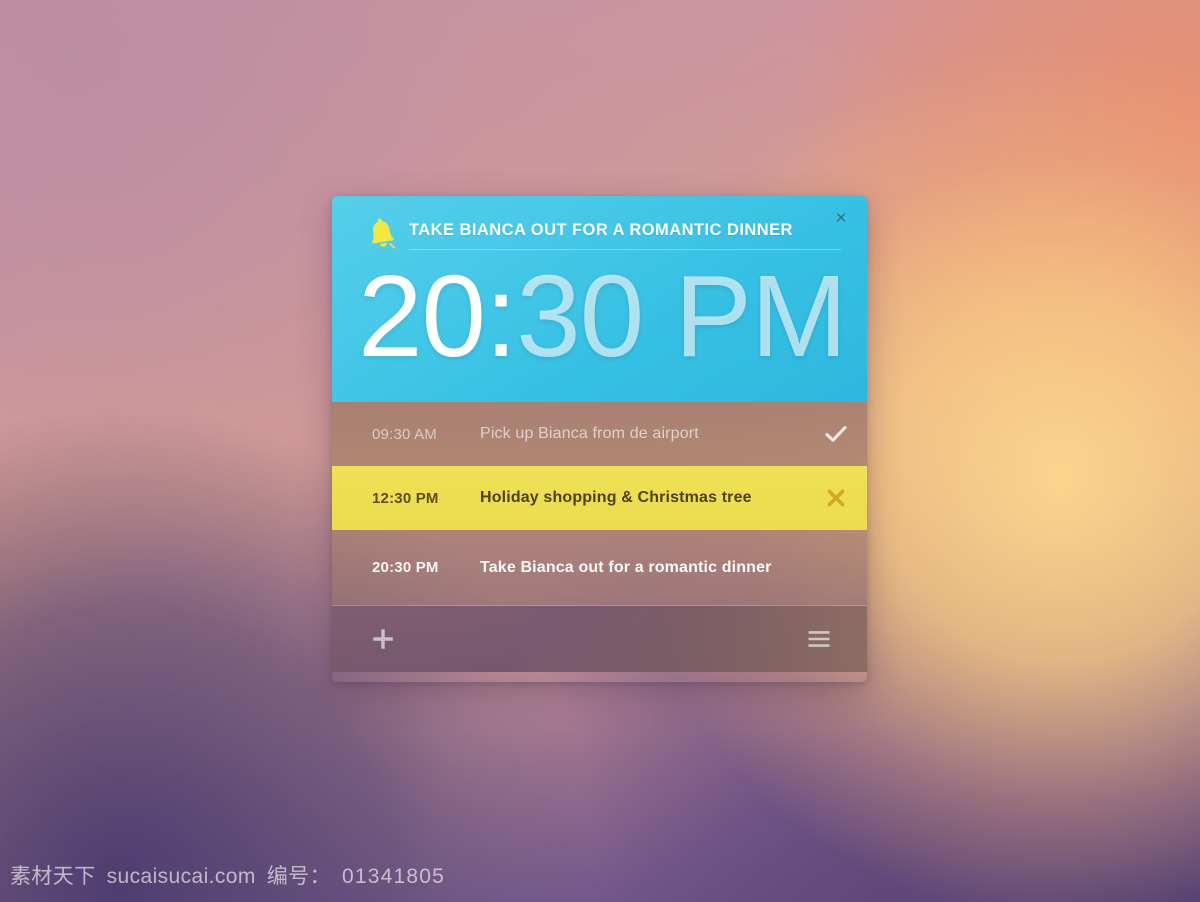 The width and height of the screenshot is (1200, 902). What do you see at coordinates (681, 316) in the screenshot?
I see `clock-minutes-meridiem: 30 PM` at bounding box center [681, 316].